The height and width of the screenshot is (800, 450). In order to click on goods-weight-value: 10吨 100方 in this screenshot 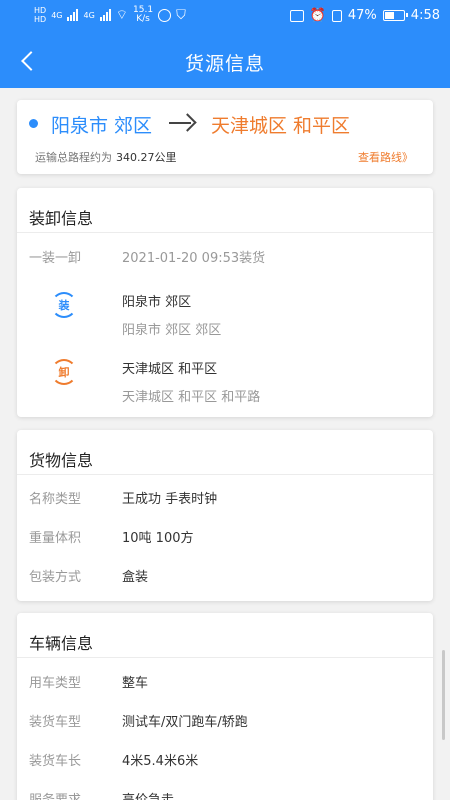, I will do `click(158, 538)`.